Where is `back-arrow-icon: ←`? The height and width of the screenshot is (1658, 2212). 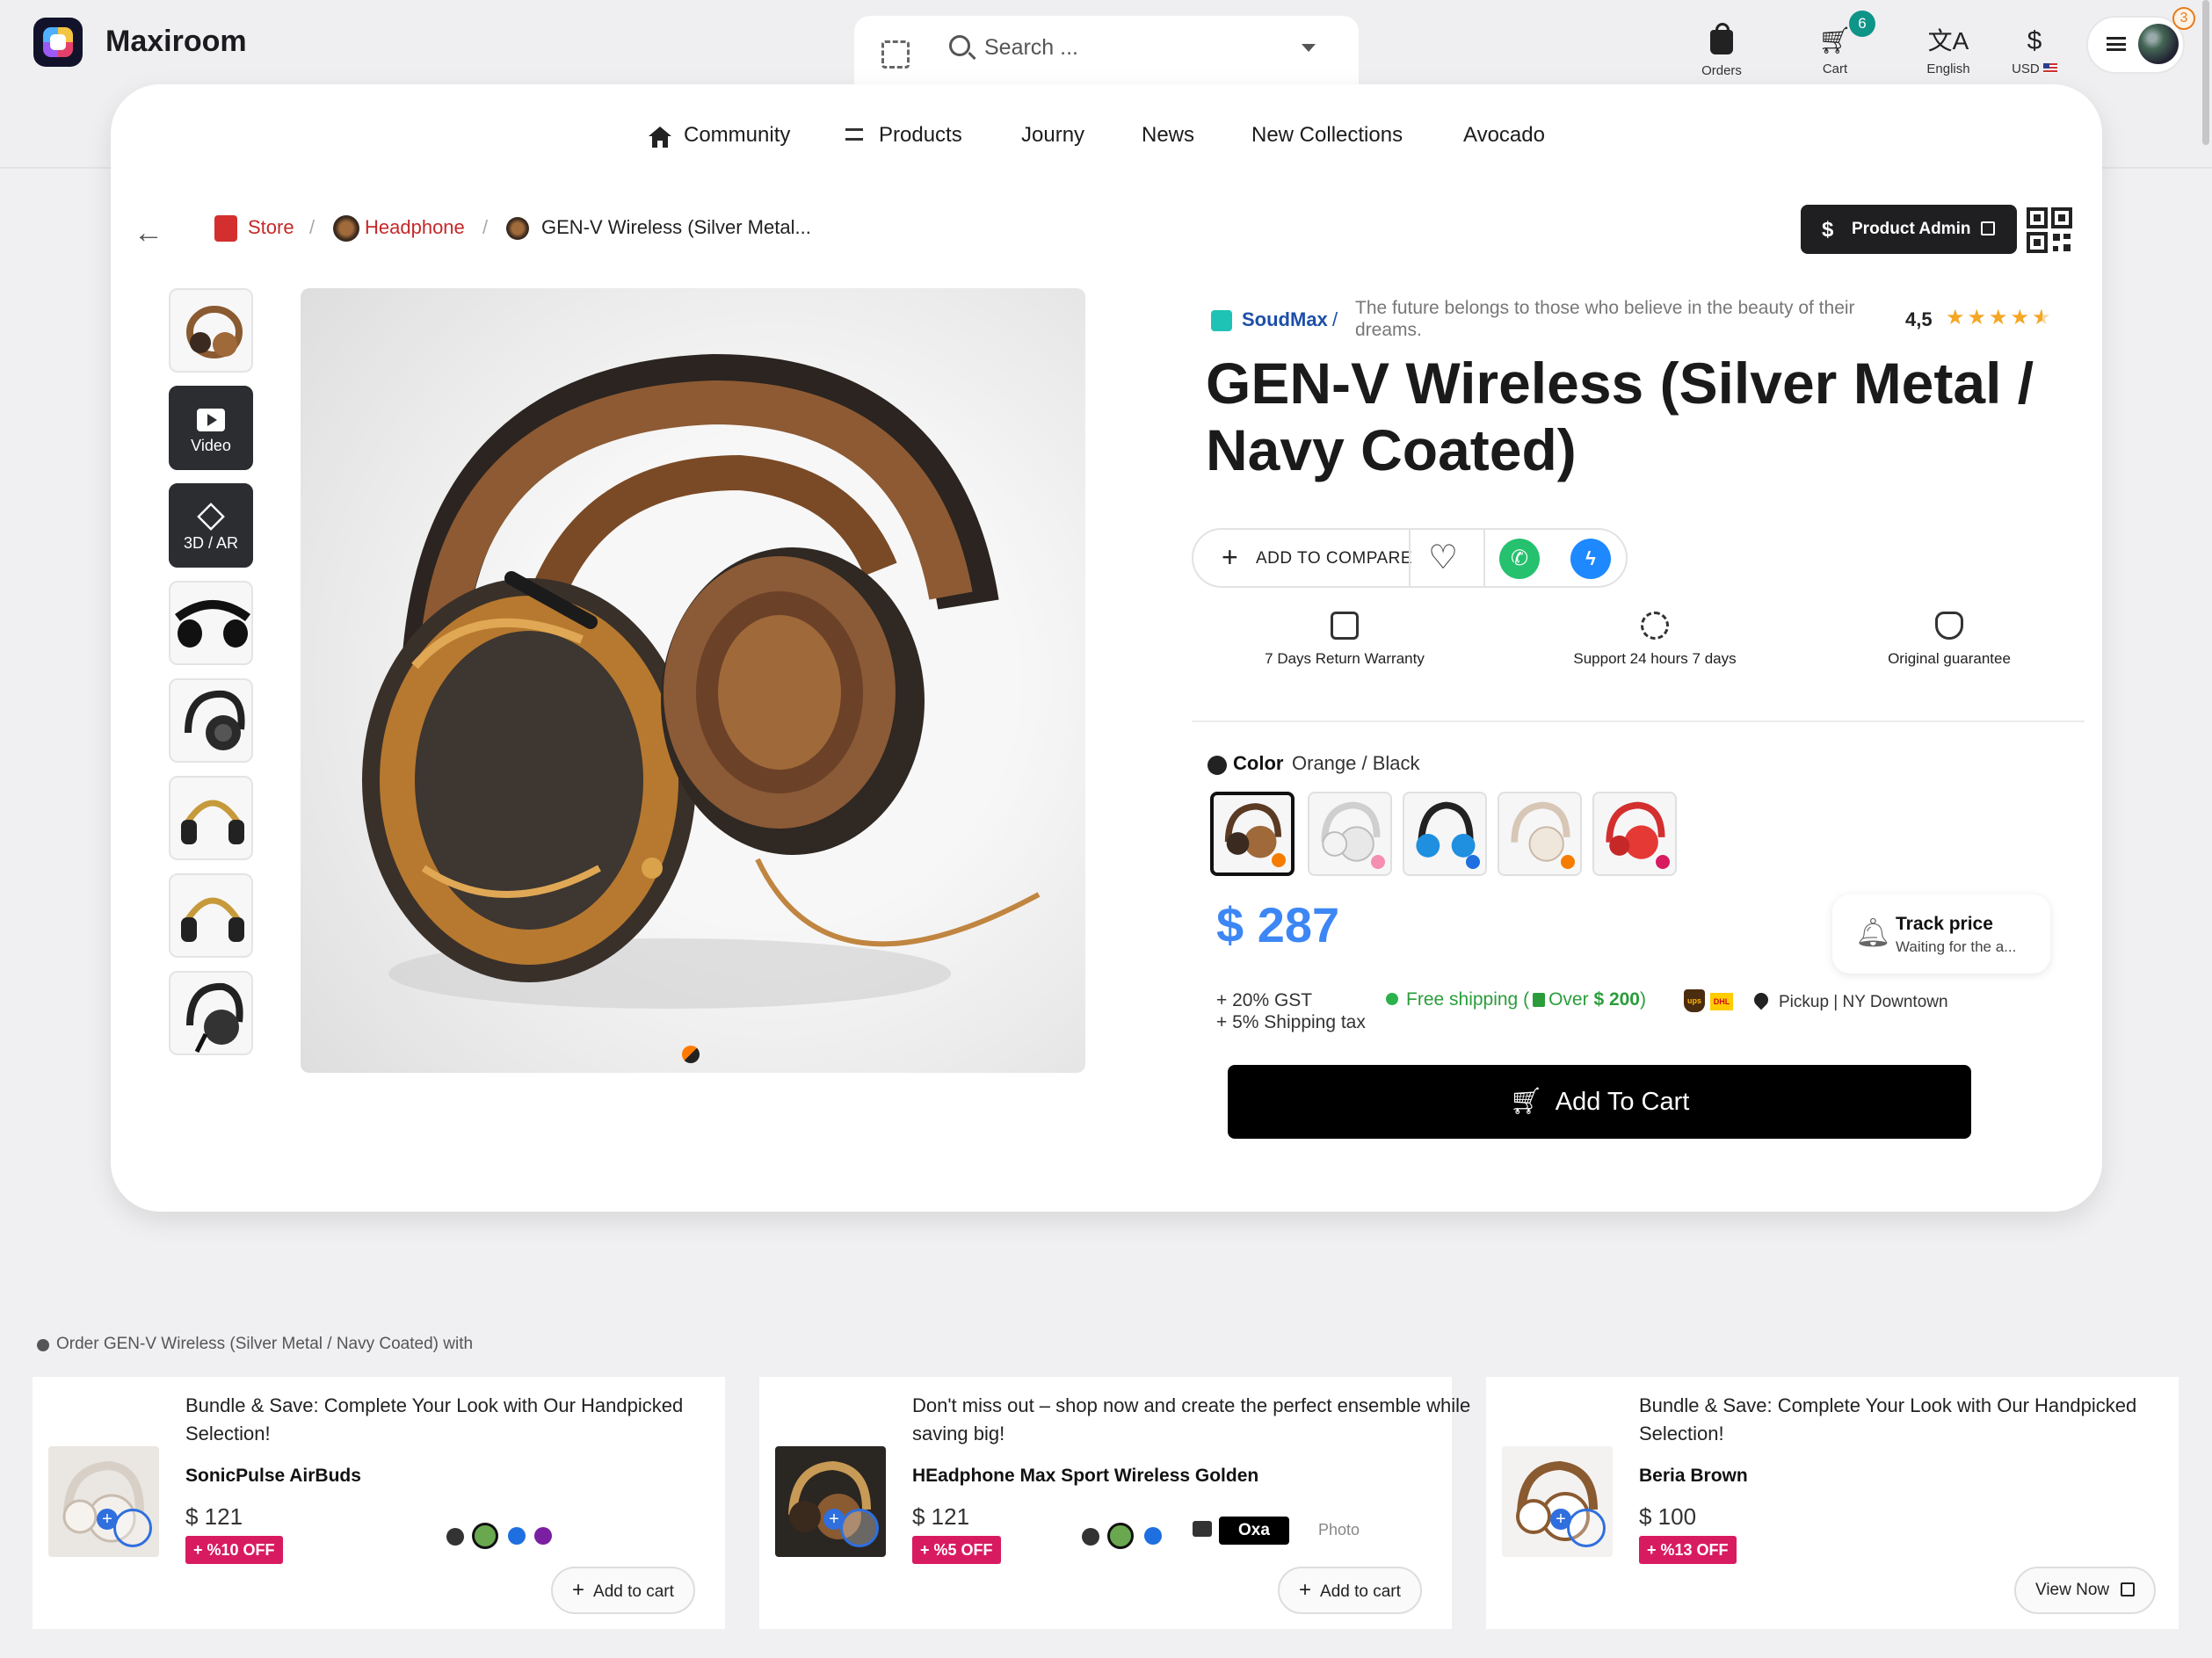
back-arrow-icon: ← is located at coordinates (149, 233).